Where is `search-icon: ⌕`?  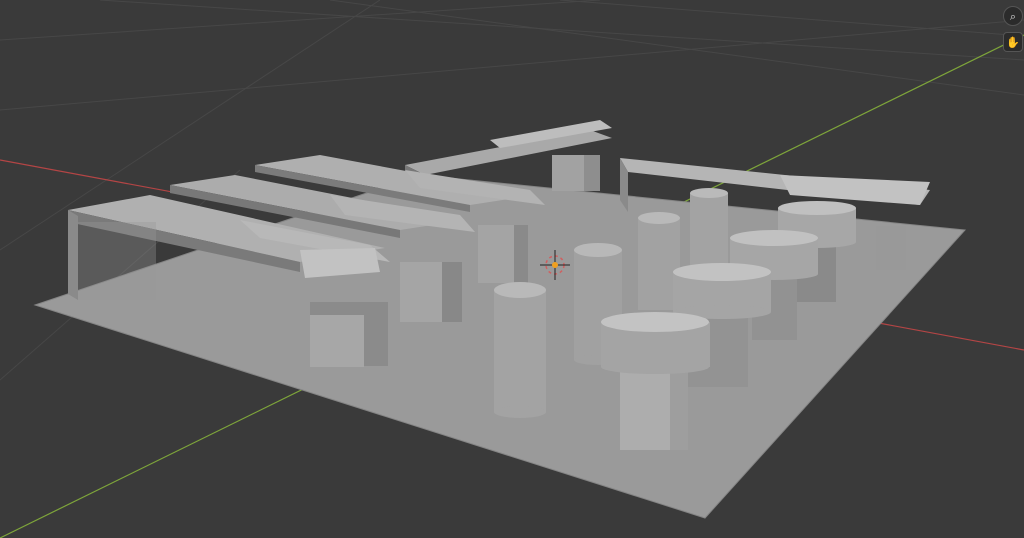 search-icon: ⌕ is located at coordinates (1013, 16).